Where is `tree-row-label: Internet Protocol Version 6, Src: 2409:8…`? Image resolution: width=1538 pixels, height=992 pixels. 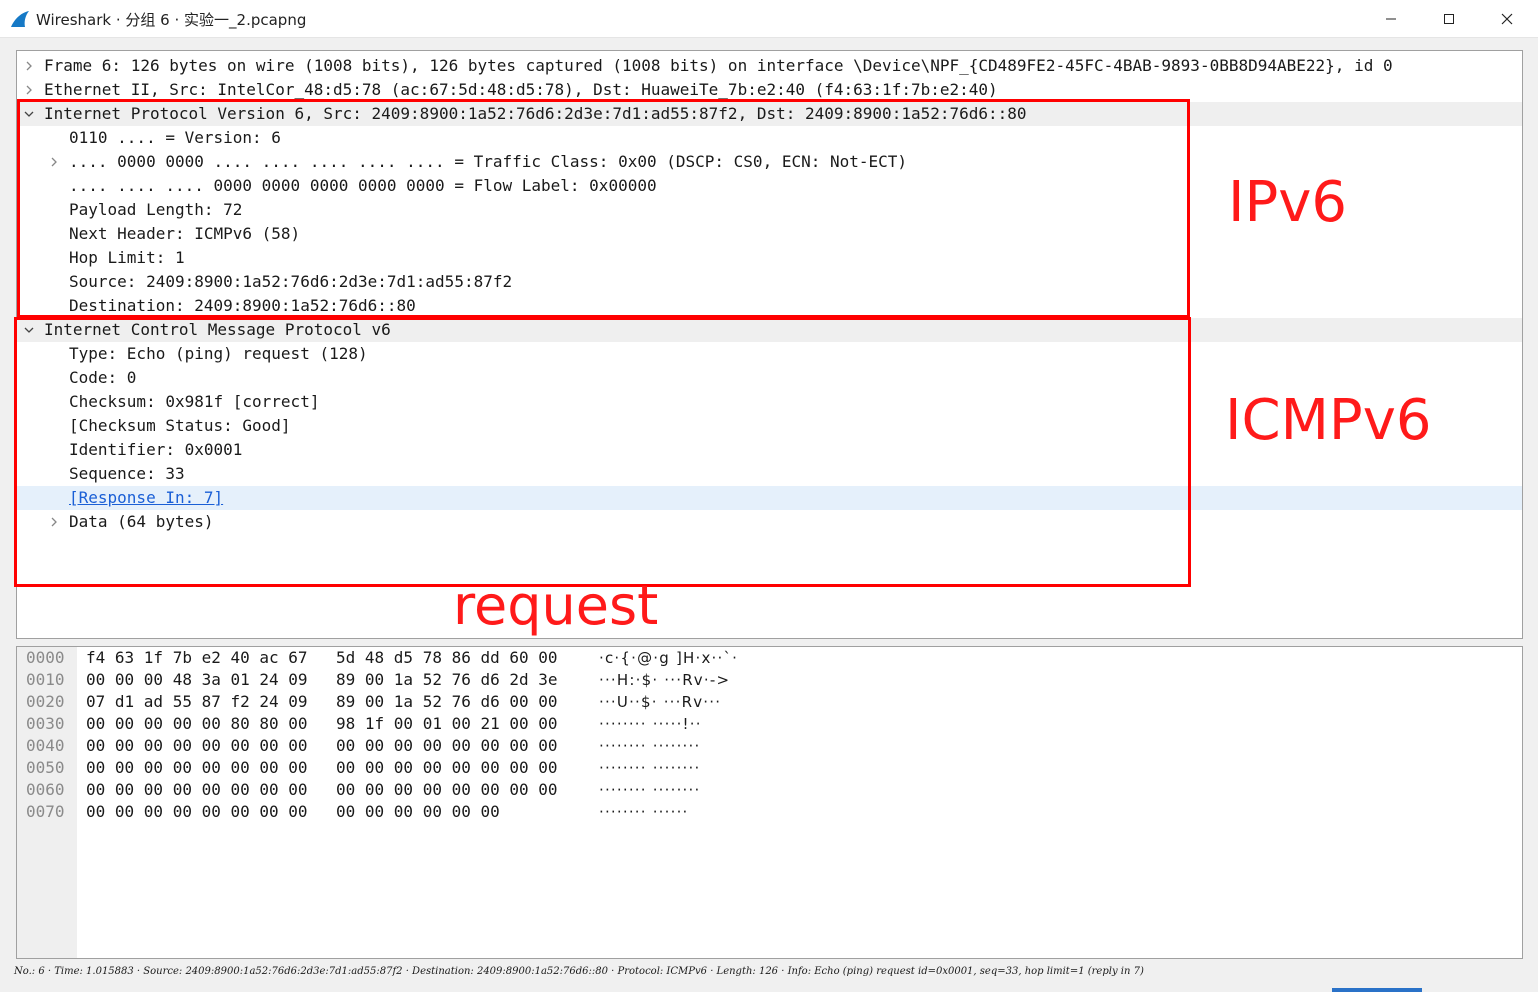
tree-row-label: Internet Protocol Version 6, Src: 2409:8… is located at coordinates (535, 113).